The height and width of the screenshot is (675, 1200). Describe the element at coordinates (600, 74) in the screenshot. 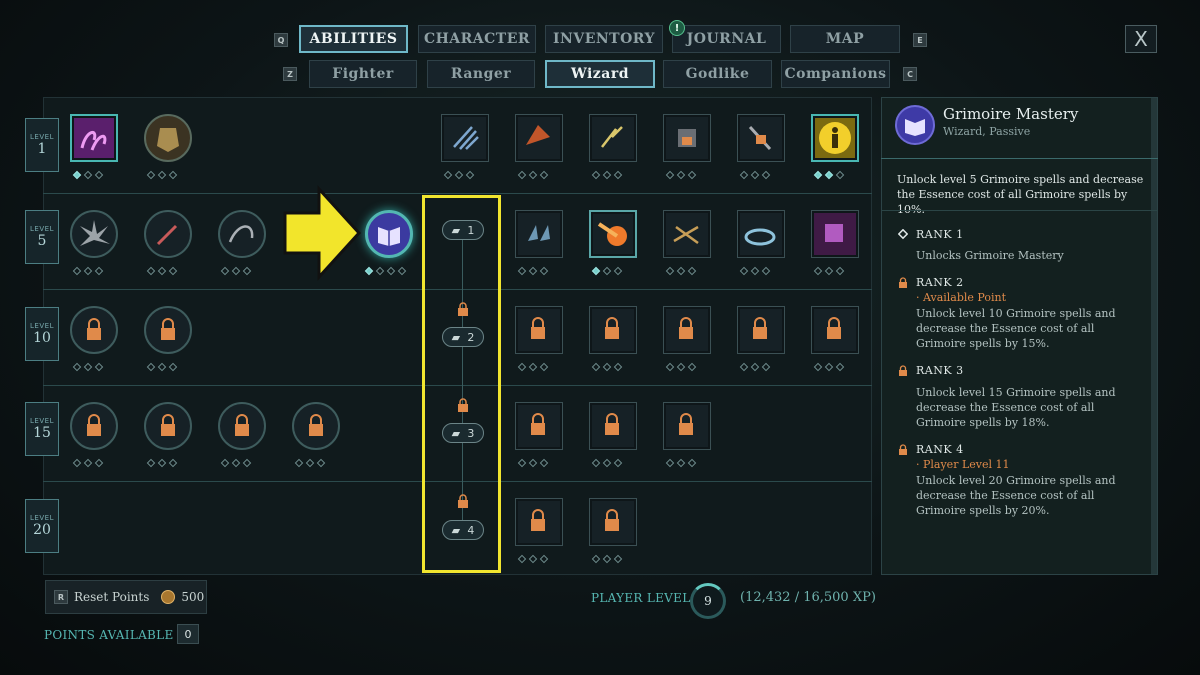

I see `tab-wizard: Wizard` at that location.